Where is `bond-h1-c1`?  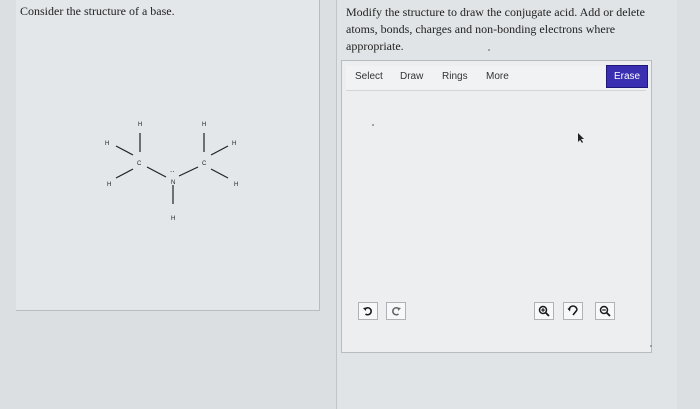 bond-h1-c1 is located at coordinates (124, 150).